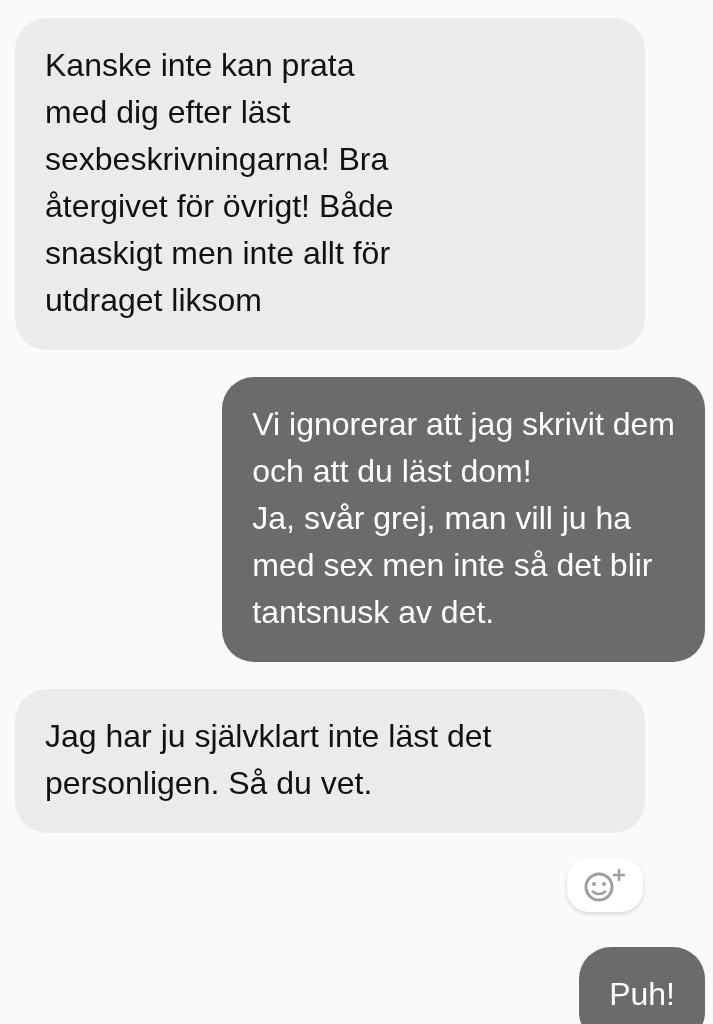 This screenshot has width=713, height=1024. Describe the element at coordinates (642, 985) in the screenshot. I see `sent-message: Puh!` at that location.